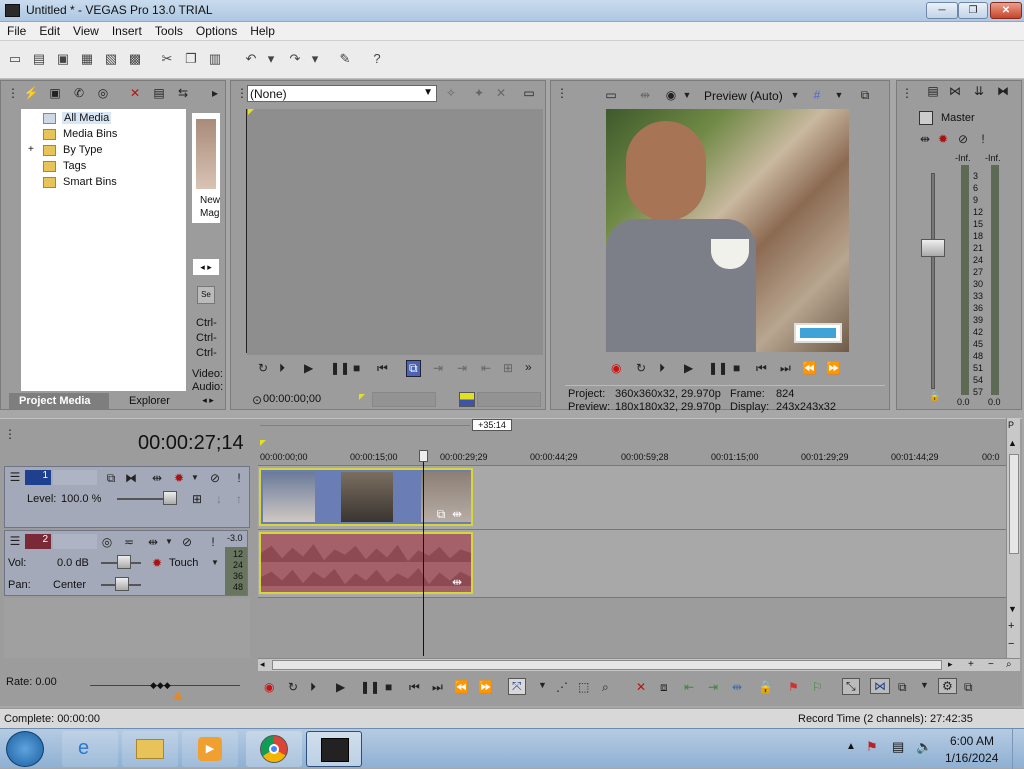 The height and width of the screenshot is (769, 1024). What do you see at coordinates (902, 687) in the screenshot?
I see `snapping-icon: ⧉` at bounding box center [902, 687].